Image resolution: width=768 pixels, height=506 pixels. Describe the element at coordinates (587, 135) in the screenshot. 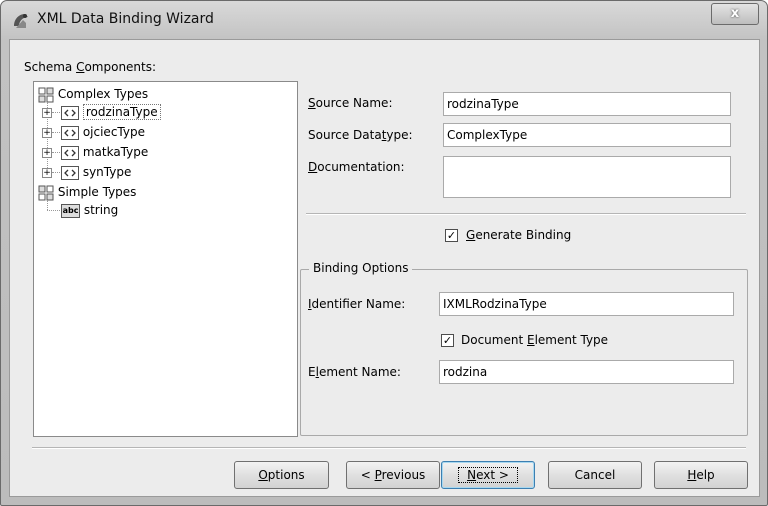

I see `source-datatype-field: ComplexType` at that location.